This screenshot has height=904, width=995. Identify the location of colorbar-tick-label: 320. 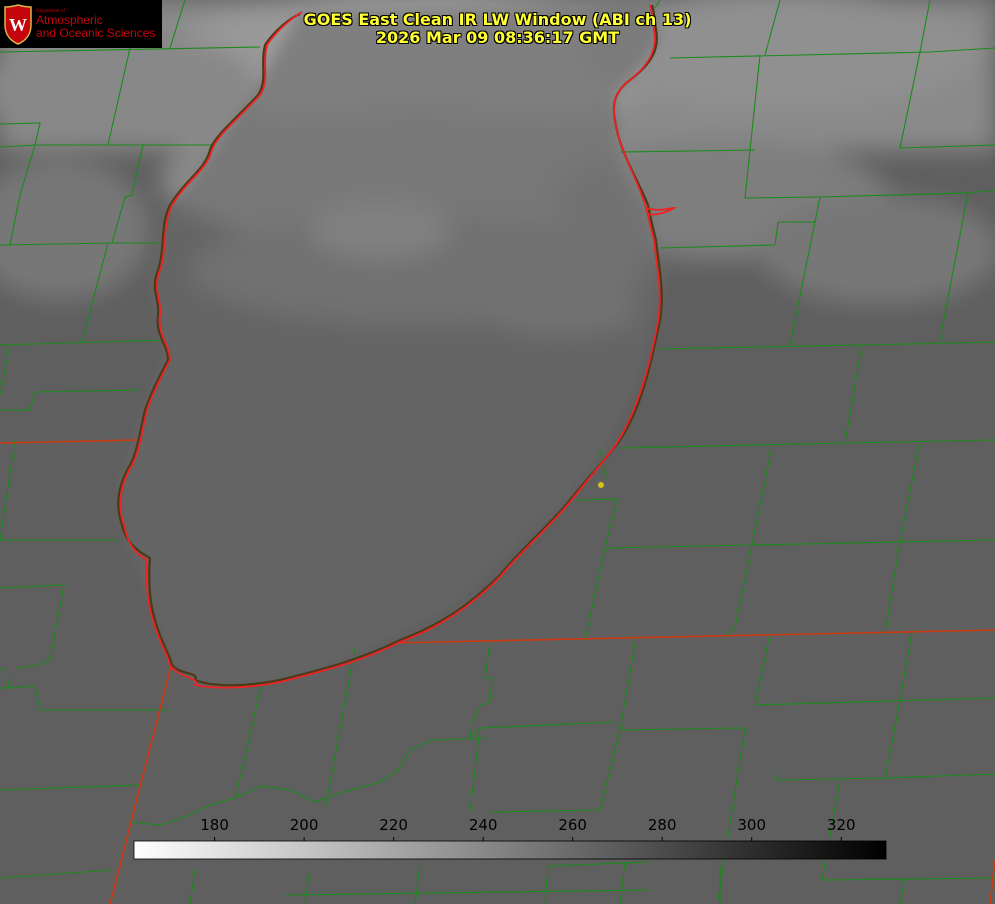
(841, 825).